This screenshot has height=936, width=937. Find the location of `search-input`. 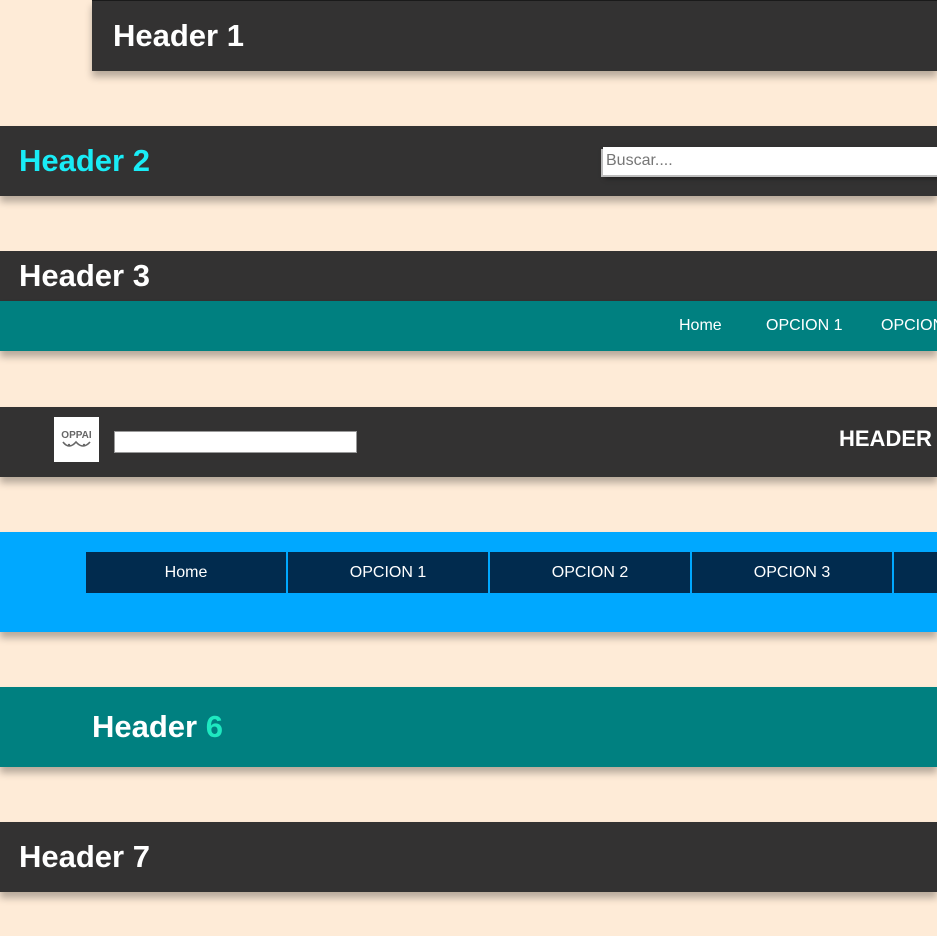

search-input is located at coordinates (770, 161).